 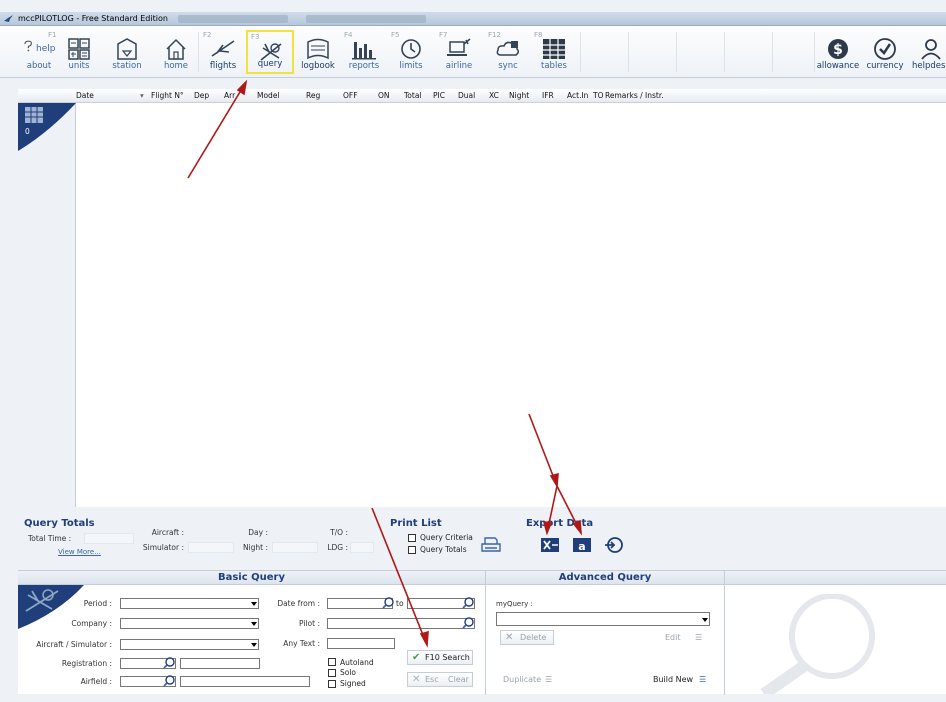 I want to click on build-new-button: Build New ☰, so click(x=681, y=679).